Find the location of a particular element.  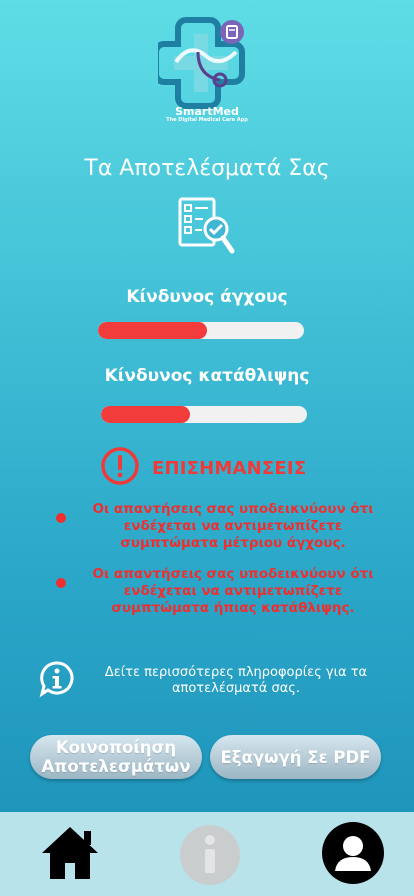

warnings-header: ΕΠΙΣΗΜΑΝΣΕΙΣ is located at coordinates (230, 466).